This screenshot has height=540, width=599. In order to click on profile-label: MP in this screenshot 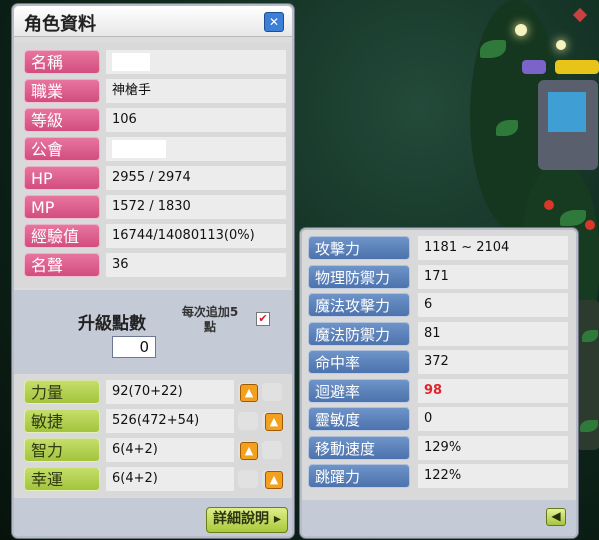, I will do `click(62, 207)`.